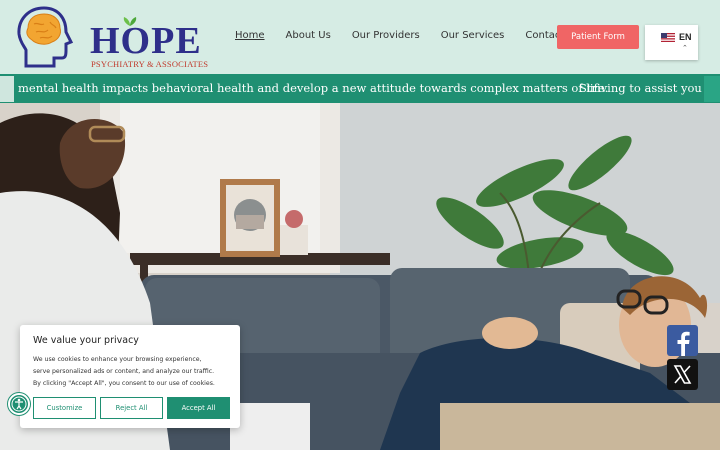 This screenshot has height=450, width=720. Describe the element at coordinates (308, 35) in the screenshot. I see `nav-about-us: About Us` at that location.